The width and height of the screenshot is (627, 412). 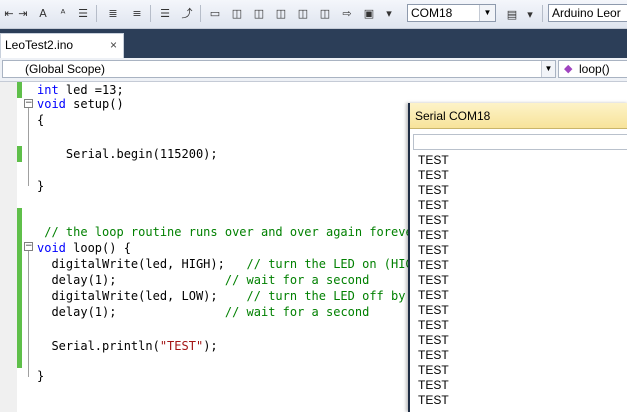 I want to click on format-right-icon: ☰, so click(x=165, y=13).